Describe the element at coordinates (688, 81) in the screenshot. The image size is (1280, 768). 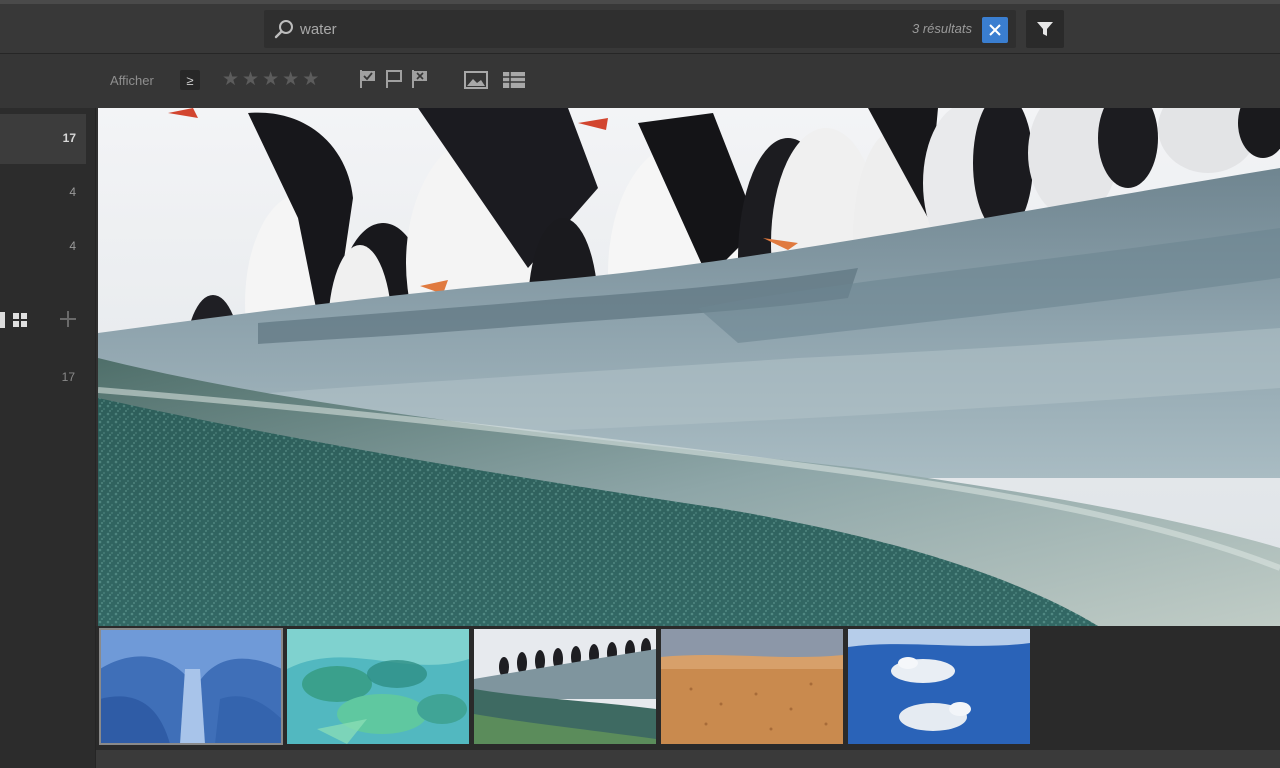
I see `filter-toolbar: Afficher ≥ ★ ★ ★ ★ ★` at that location.